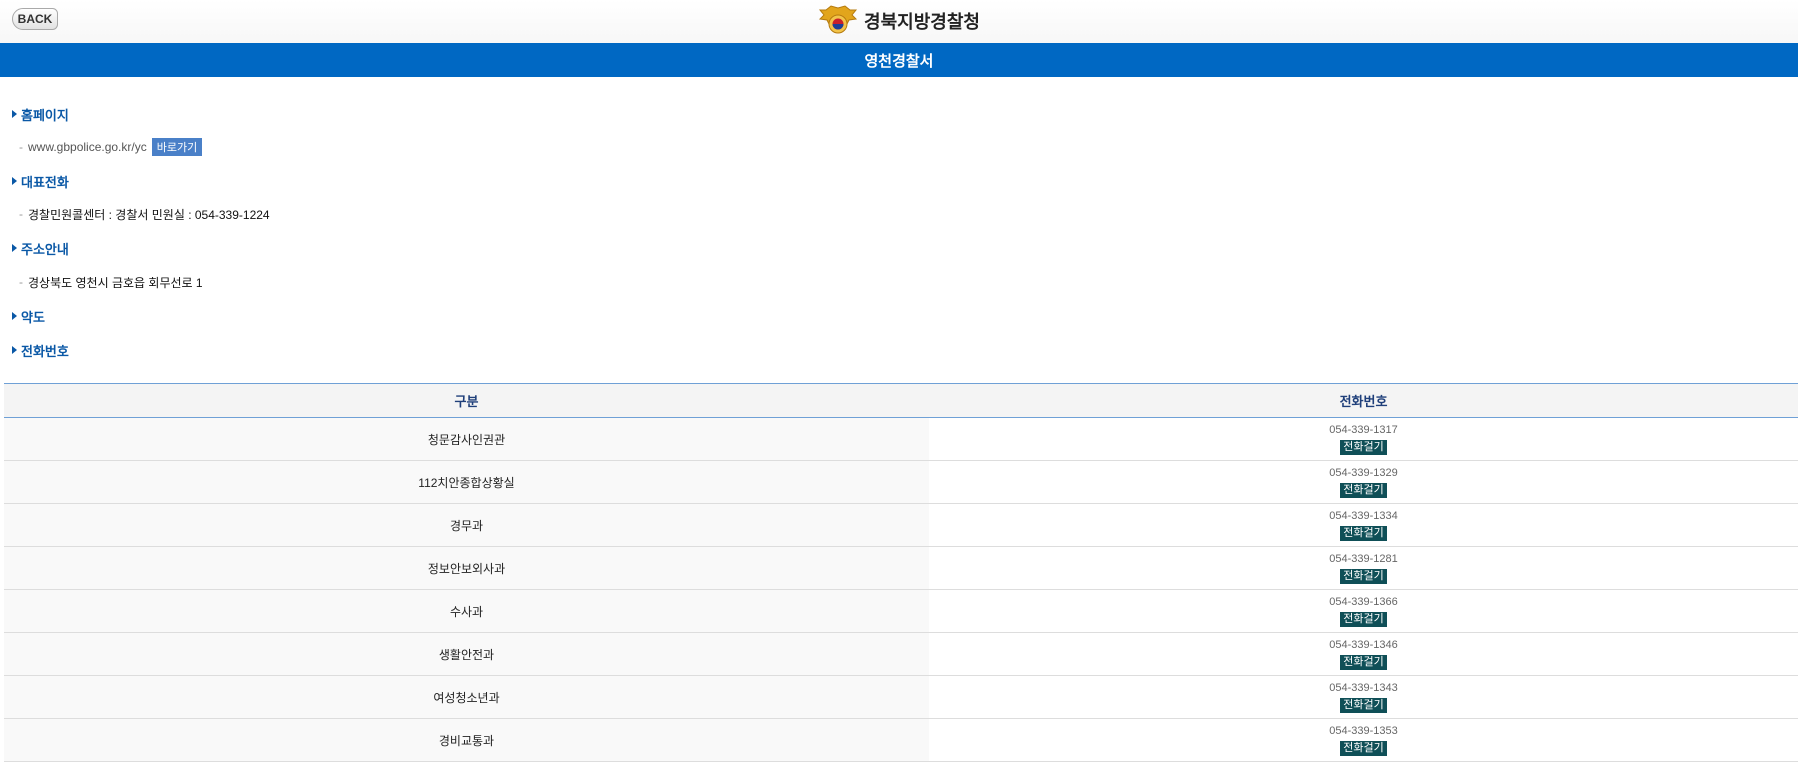  I want to click on section-map-label: 약도, so click(33, 317).